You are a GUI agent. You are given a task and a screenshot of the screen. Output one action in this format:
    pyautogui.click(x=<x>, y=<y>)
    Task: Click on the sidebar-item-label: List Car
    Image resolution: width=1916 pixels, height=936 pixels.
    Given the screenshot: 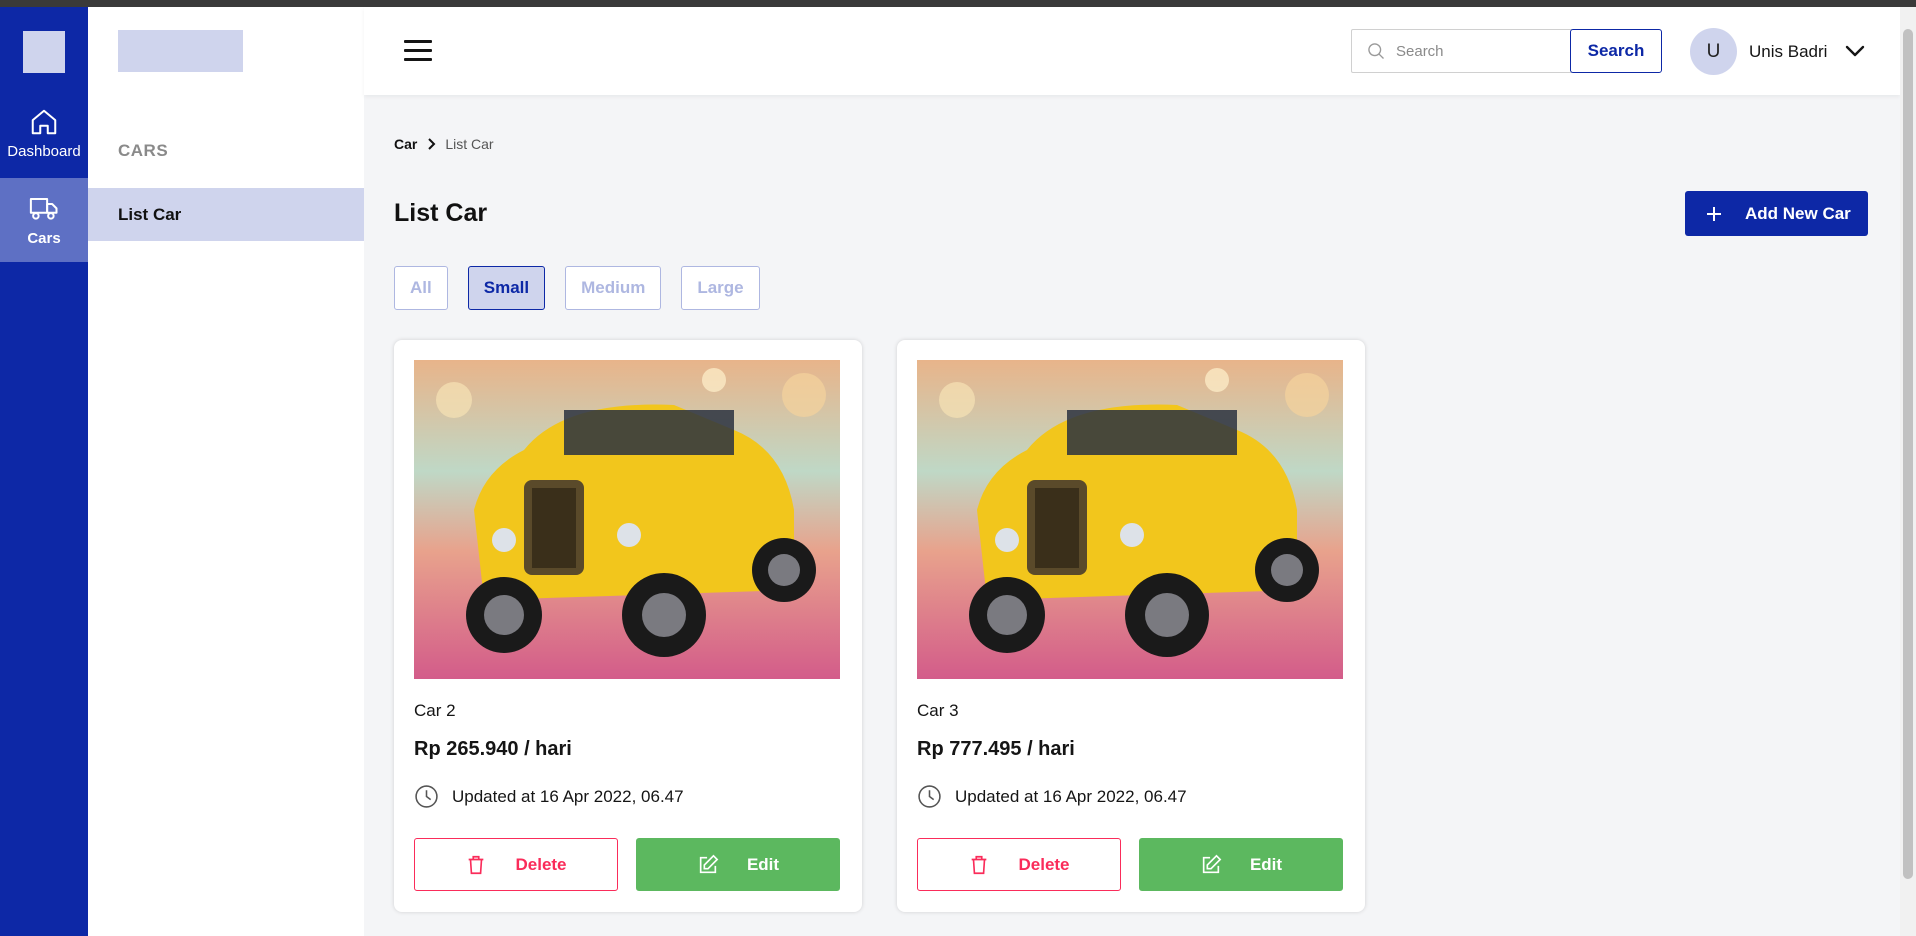 What is the action you would take?
    pyautogui.click(x=150, y=214)
    